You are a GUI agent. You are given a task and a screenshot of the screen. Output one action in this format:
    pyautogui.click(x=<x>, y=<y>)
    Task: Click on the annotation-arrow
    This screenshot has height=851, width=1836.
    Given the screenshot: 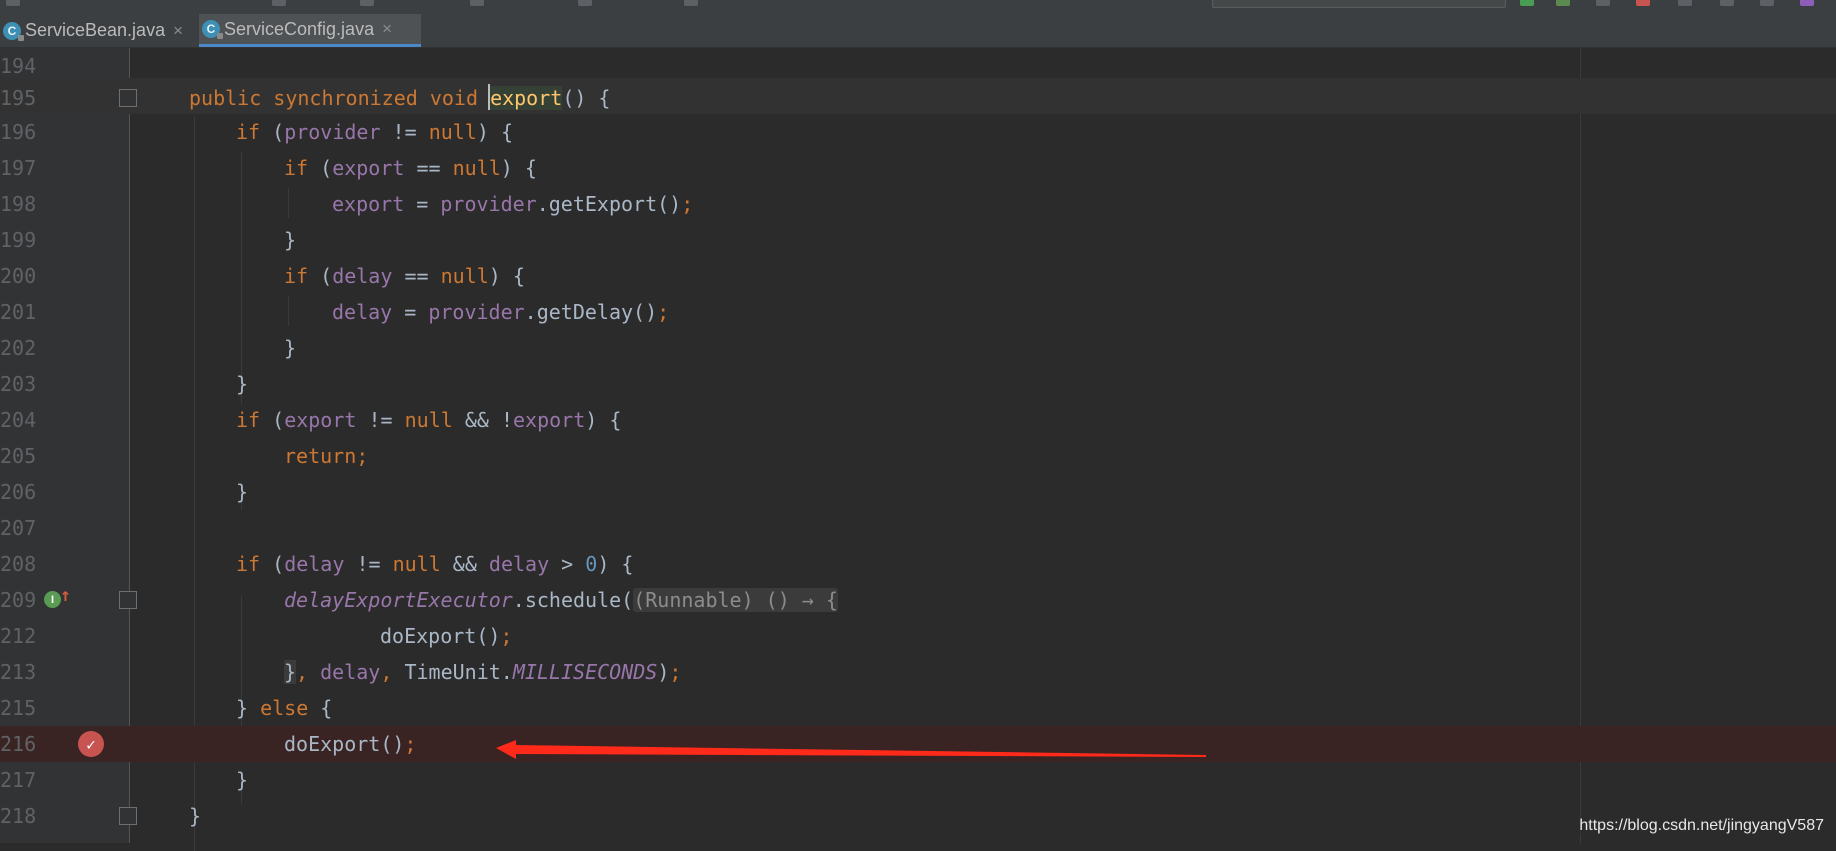 What is the action you would take?
    pyautogui.click(x=851, y=749)
    